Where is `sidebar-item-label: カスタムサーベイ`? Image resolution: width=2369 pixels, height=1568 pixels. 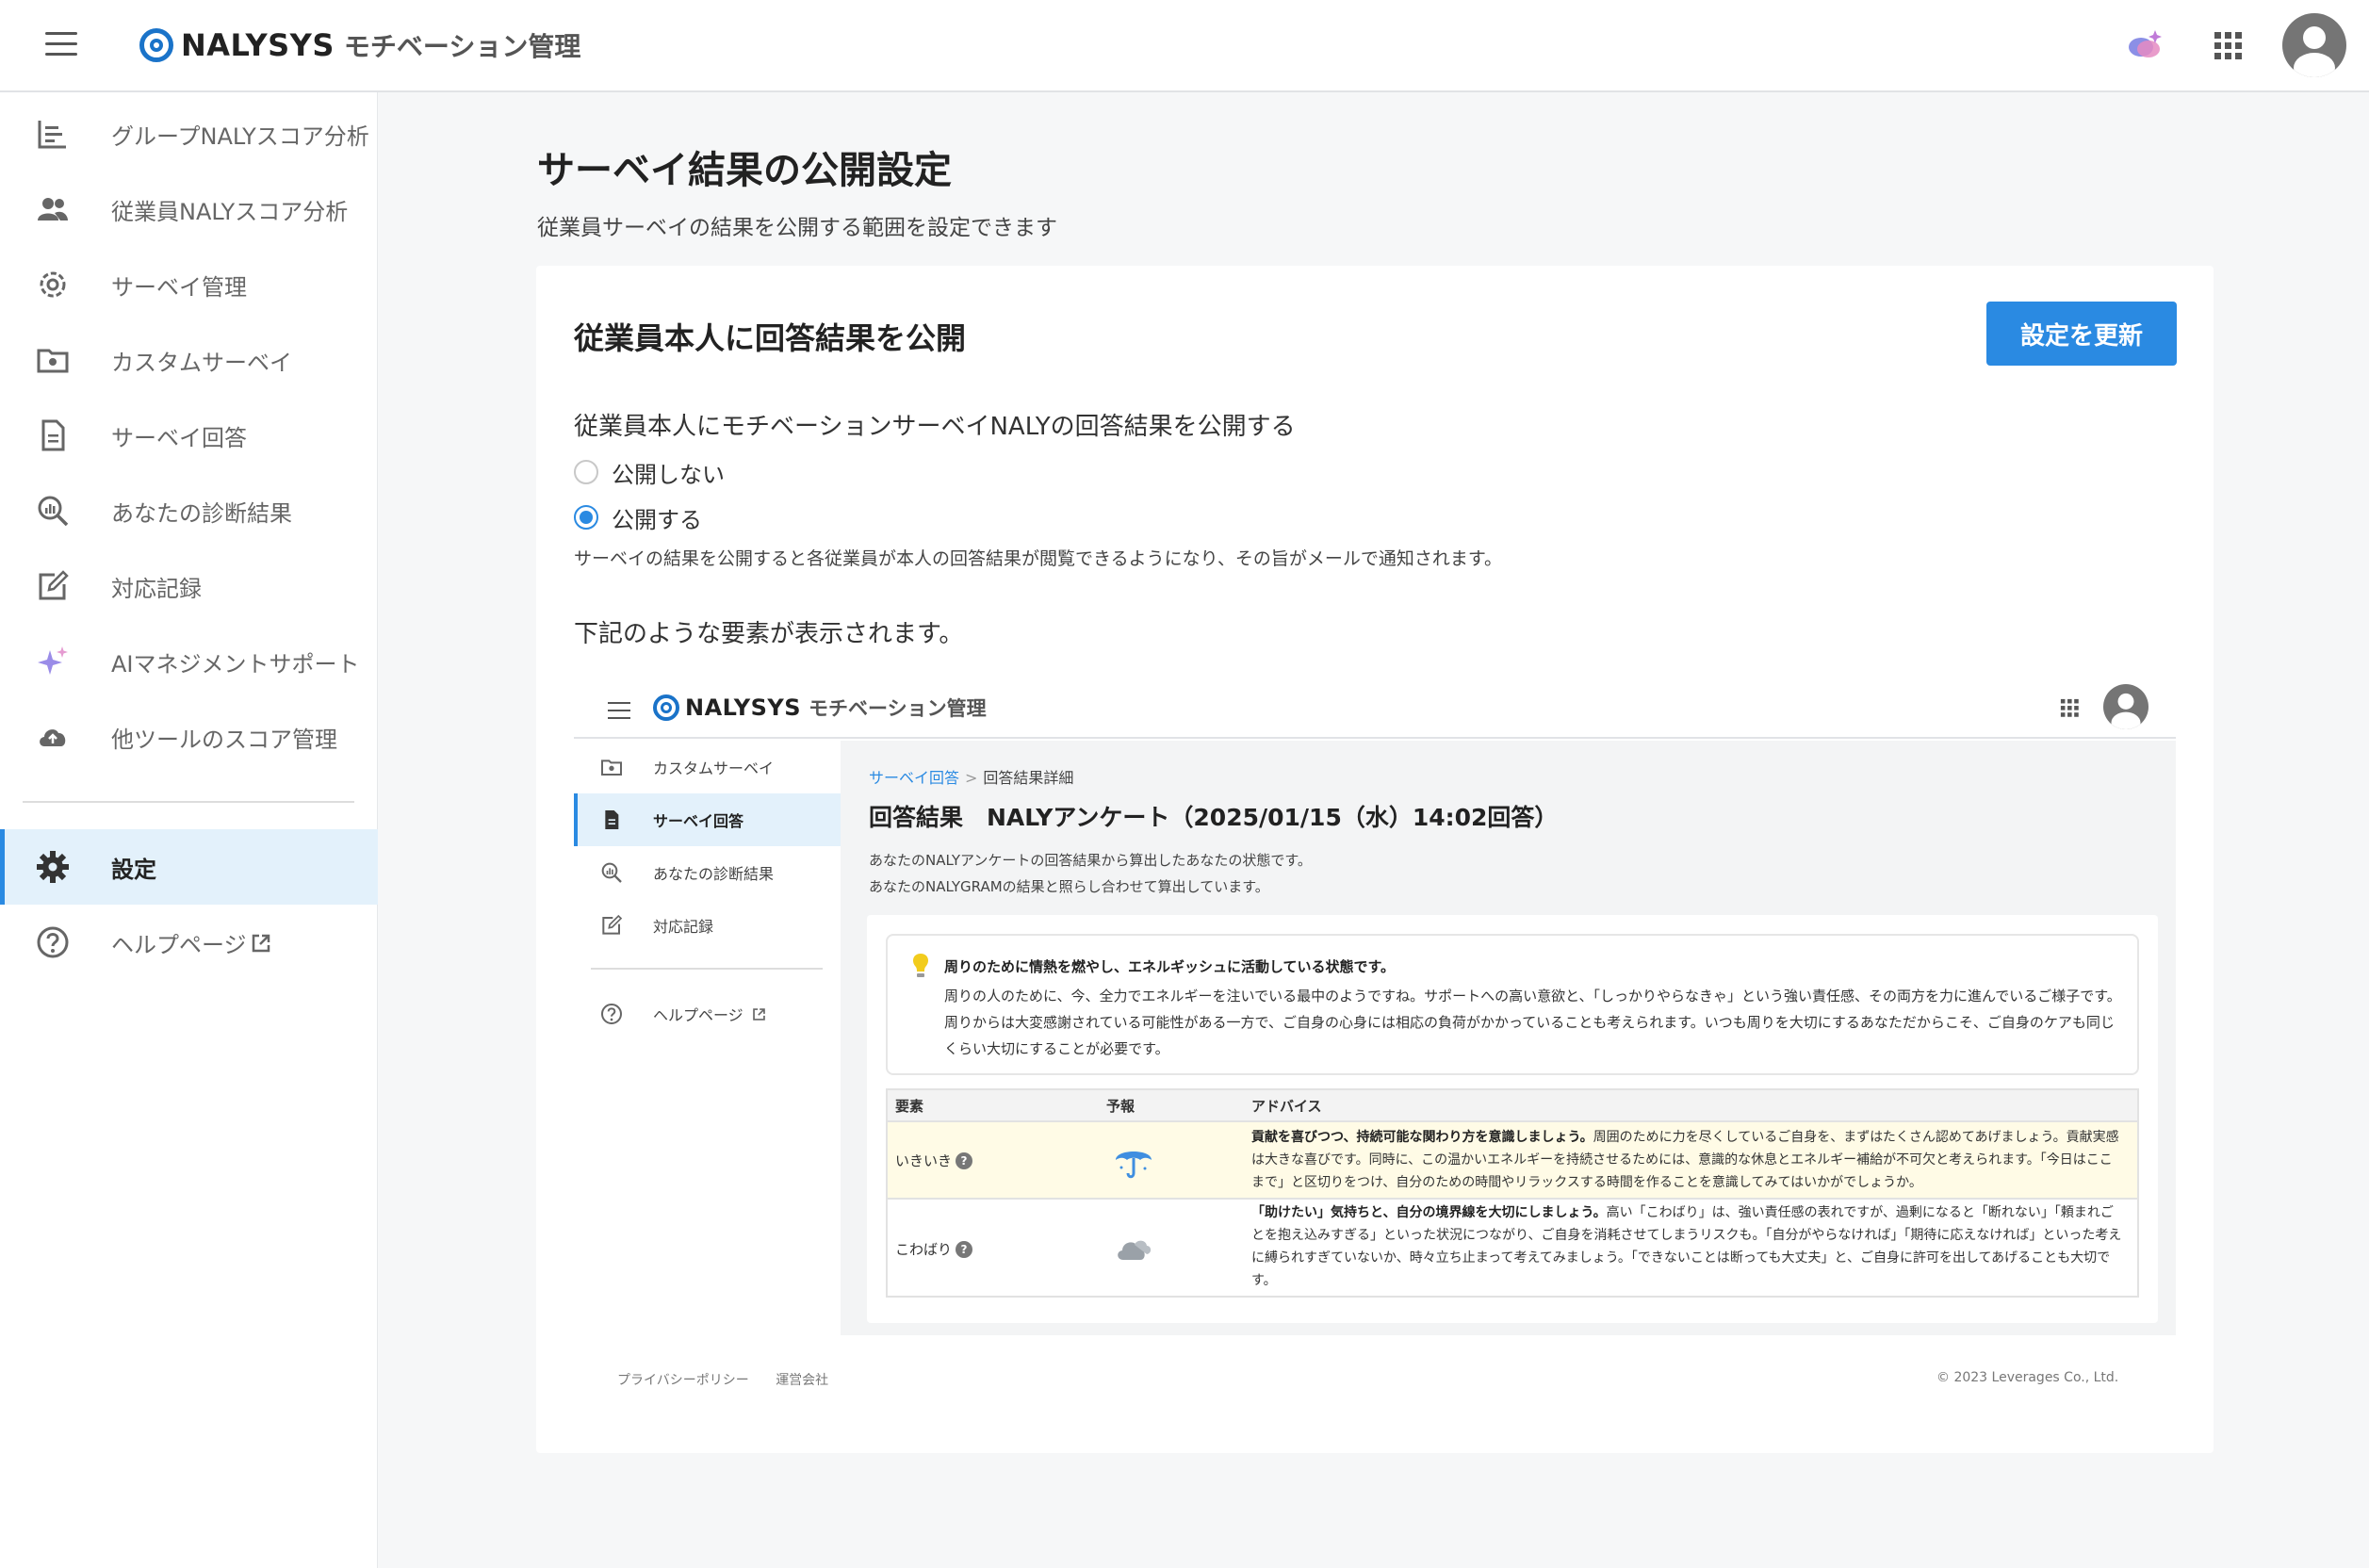
sidebar-item-label: カスタムサーベイ is located at coordinates (202, 362).